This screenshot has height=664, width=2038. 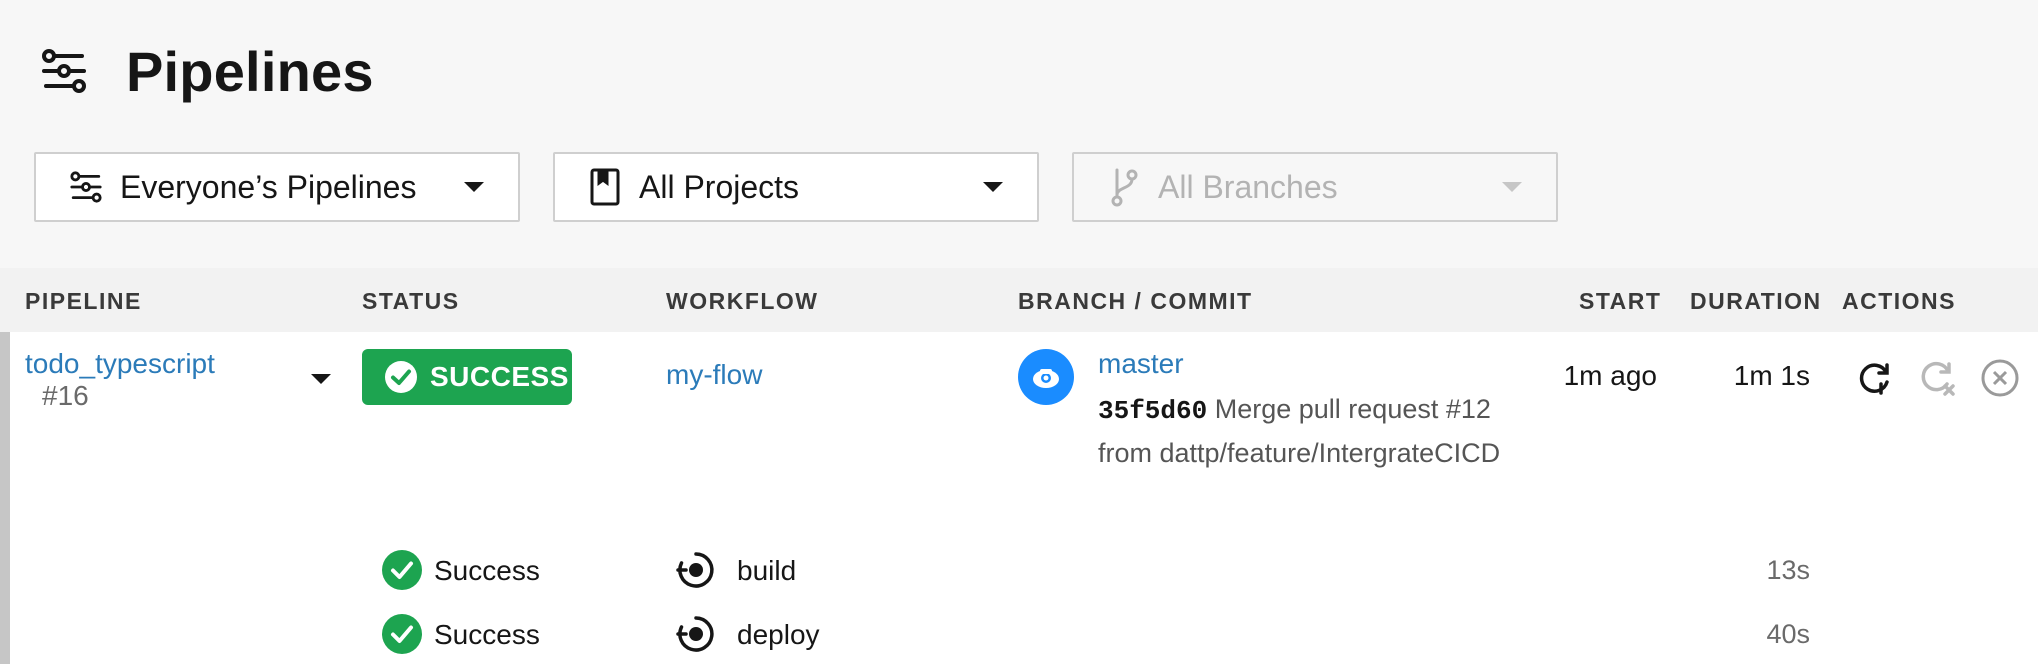 What do you see at coordinates (1248, 186) in the screenshot?
I see `branches-filter-label: All Branches` at bounding box center [1248, 186].